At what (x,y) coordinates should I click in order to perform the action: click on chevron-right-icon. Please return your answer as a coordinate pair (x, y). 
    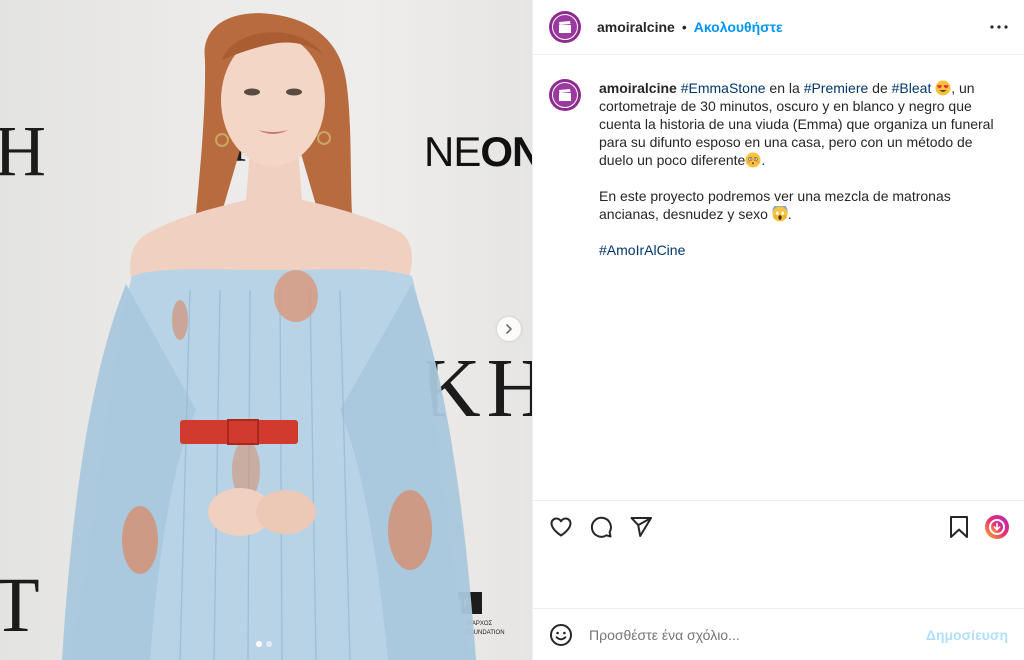
    Looking at the image, I should click on (509, 329).